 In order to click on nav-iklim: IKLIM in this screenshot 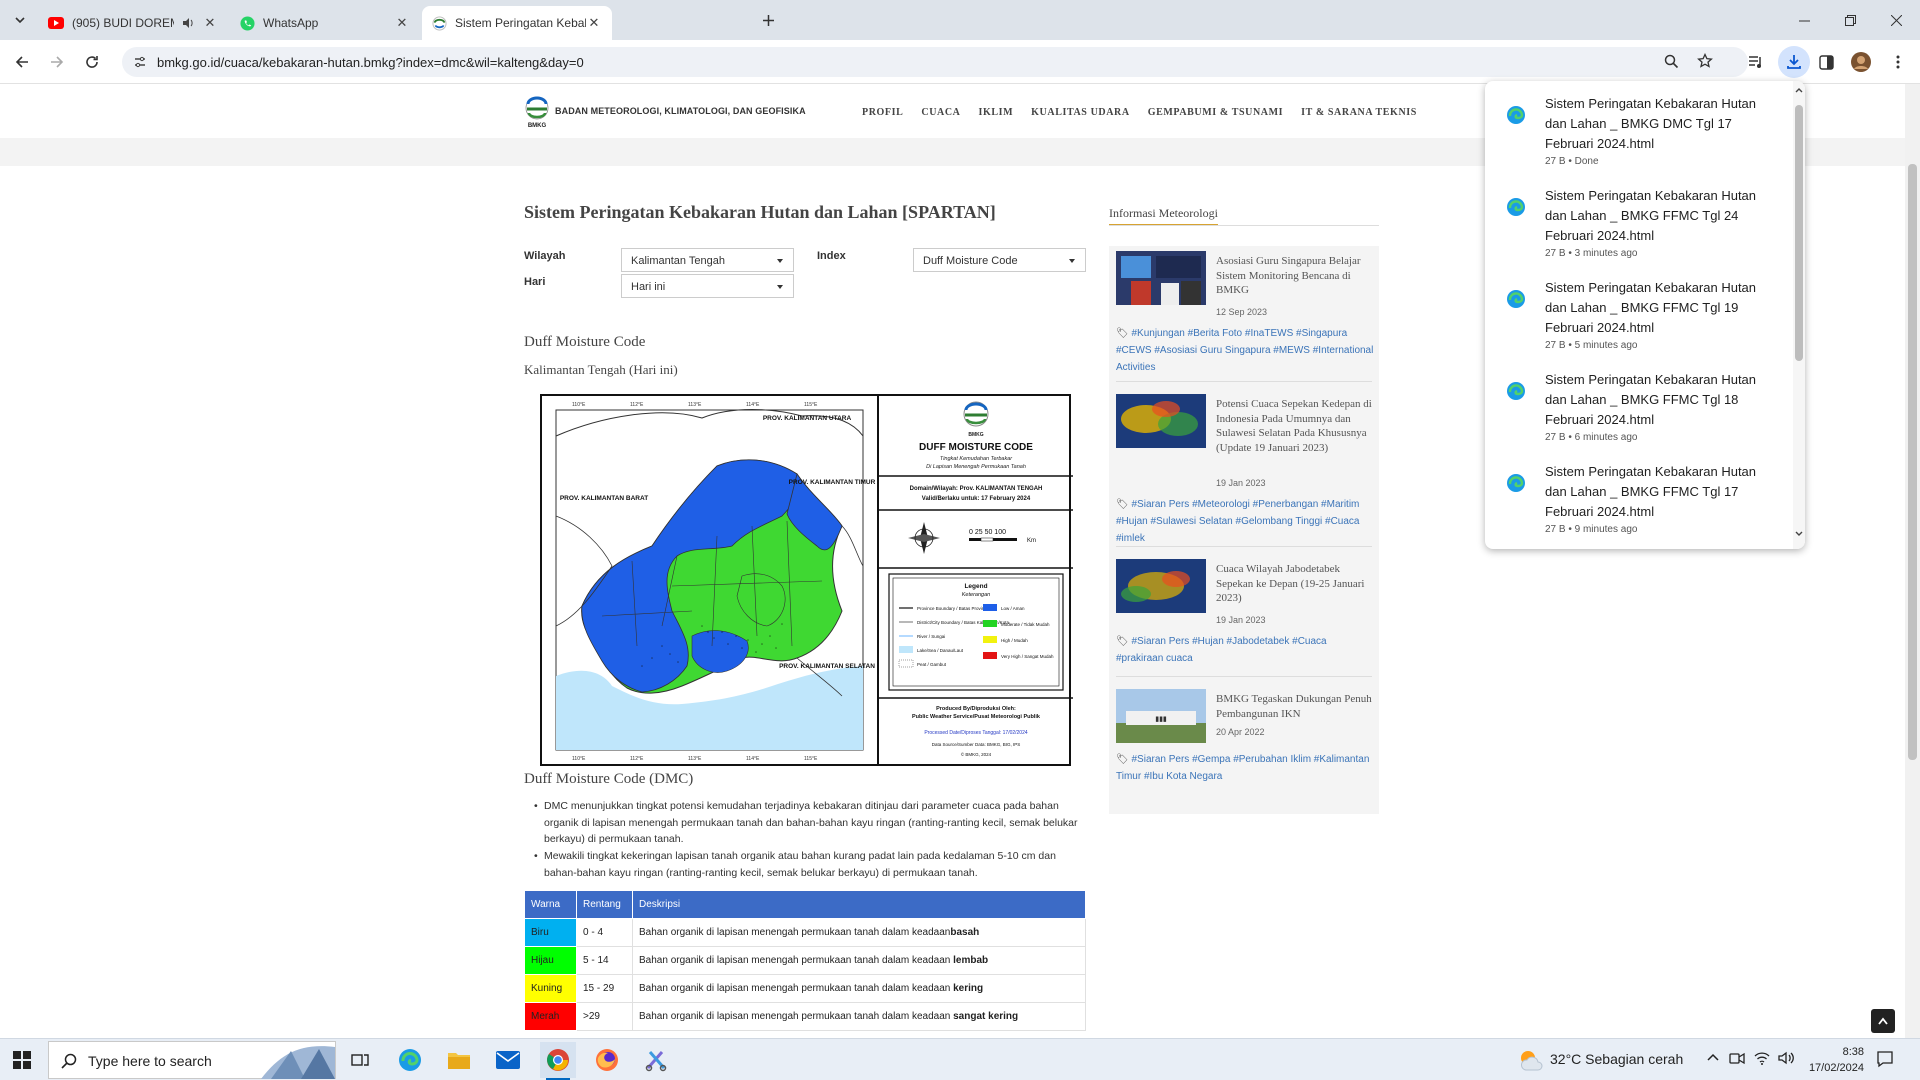, I will do `click(996, 112)`.